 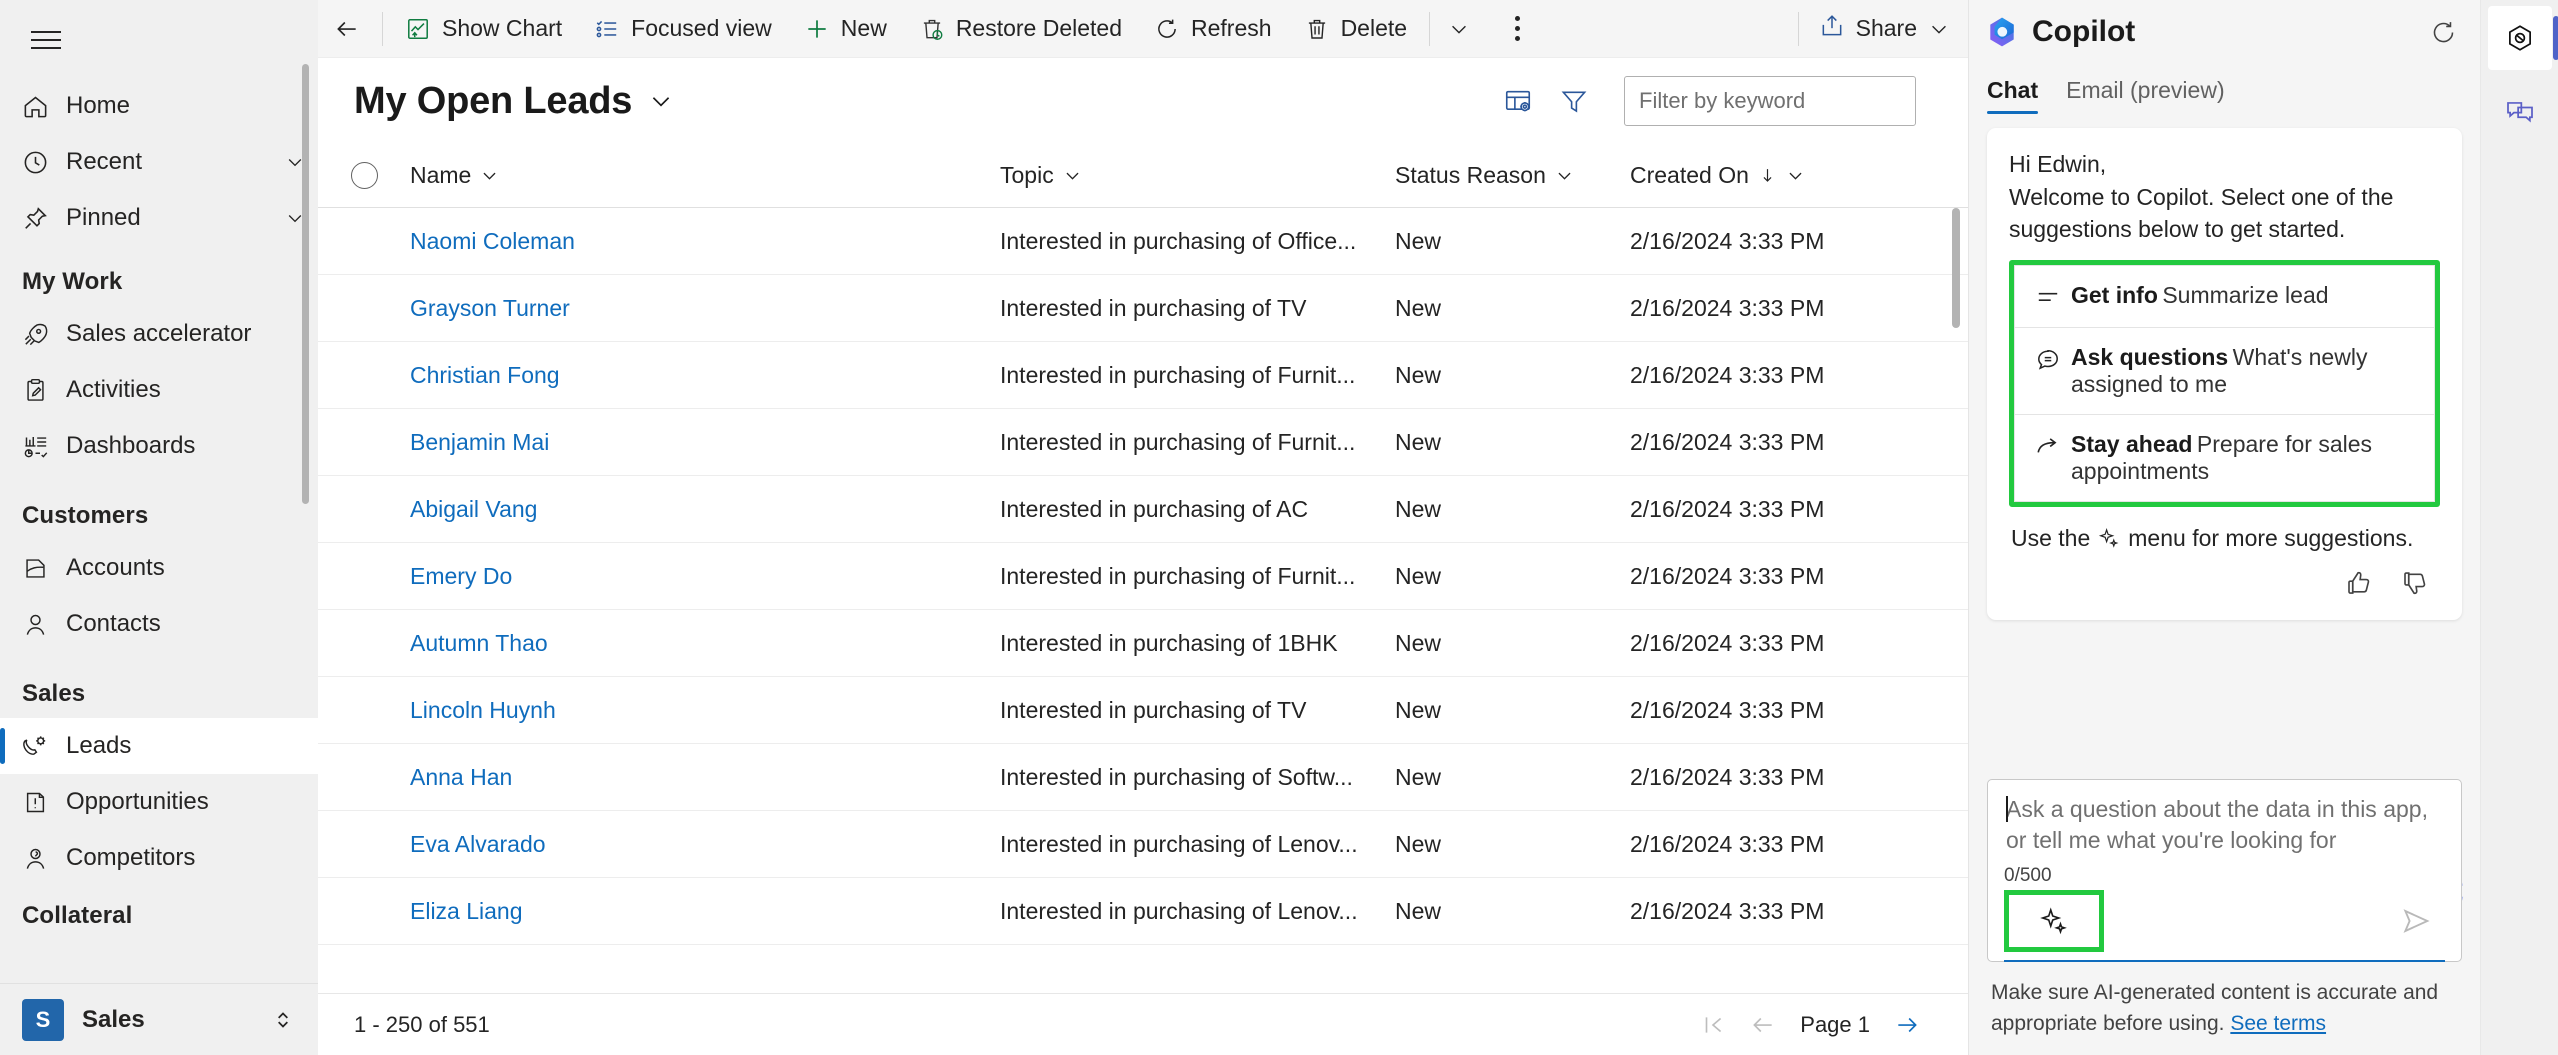 I want to click on focused-view-button: Focused view, so click(x=683, y=29).